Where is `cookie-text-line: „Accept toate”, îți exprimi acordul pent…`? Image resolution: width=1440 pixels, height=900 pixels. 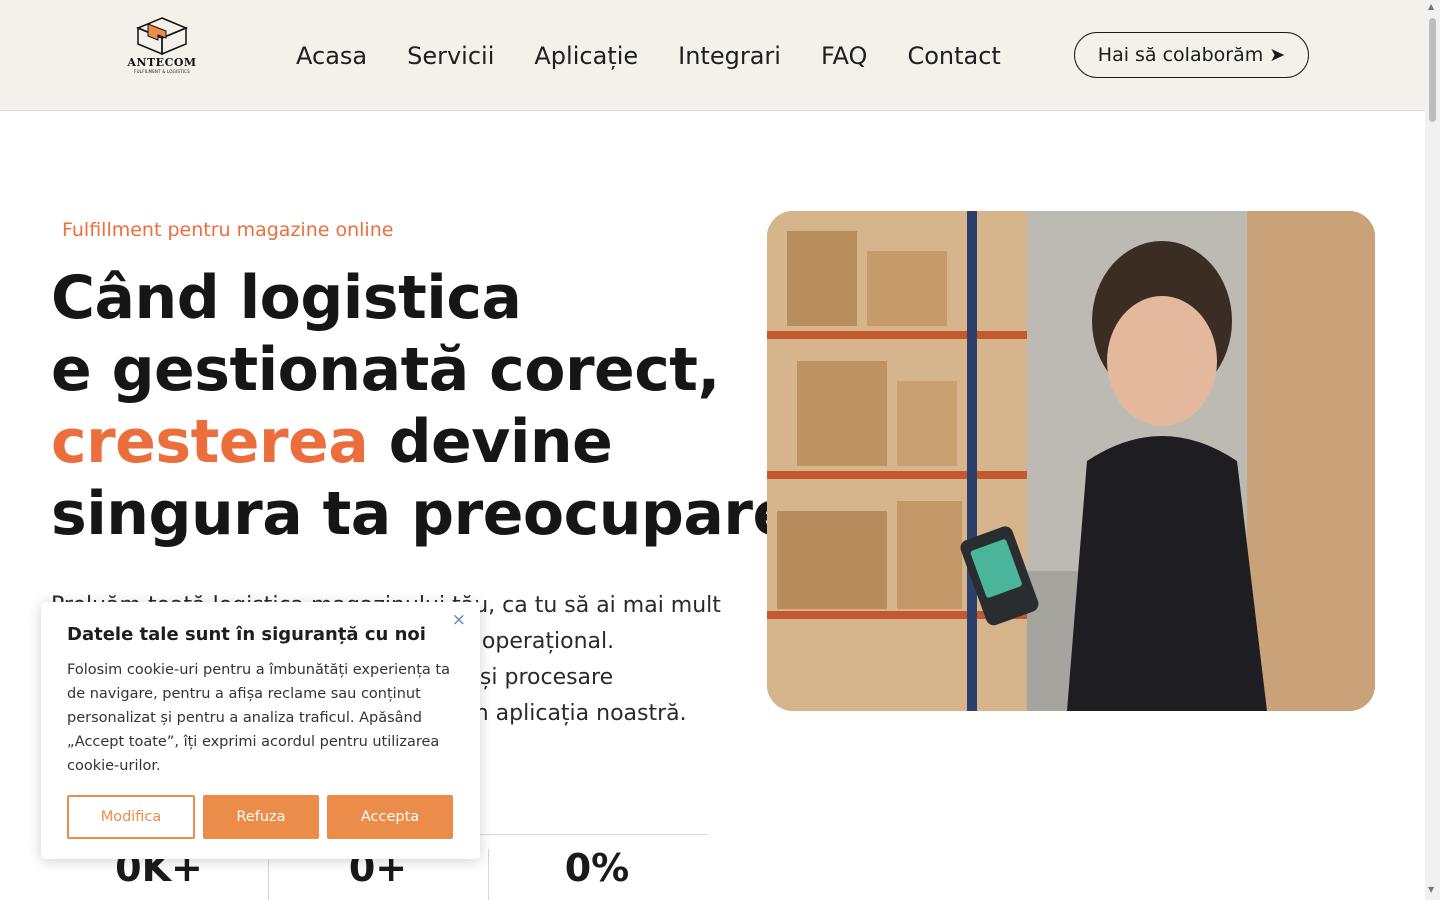 cookie-text-line: „Accept toate”, îți exprimi acordul pent… is located at coordinates (253, 742).